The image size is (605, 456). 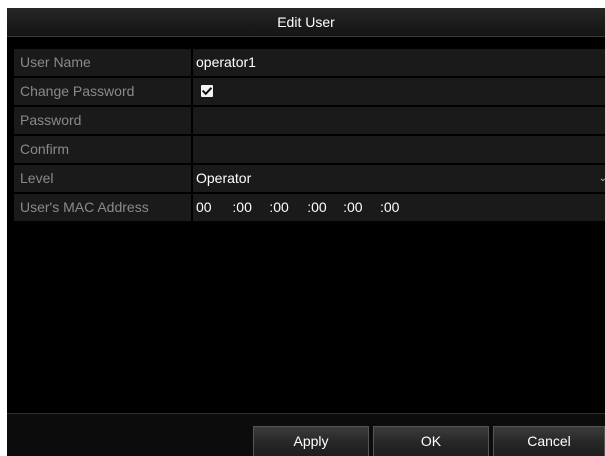 What do you see at coordinates (601, 178) in the screenshot?
I see `chevron-down-icon: ⌄` at bounding box center [601, 178].